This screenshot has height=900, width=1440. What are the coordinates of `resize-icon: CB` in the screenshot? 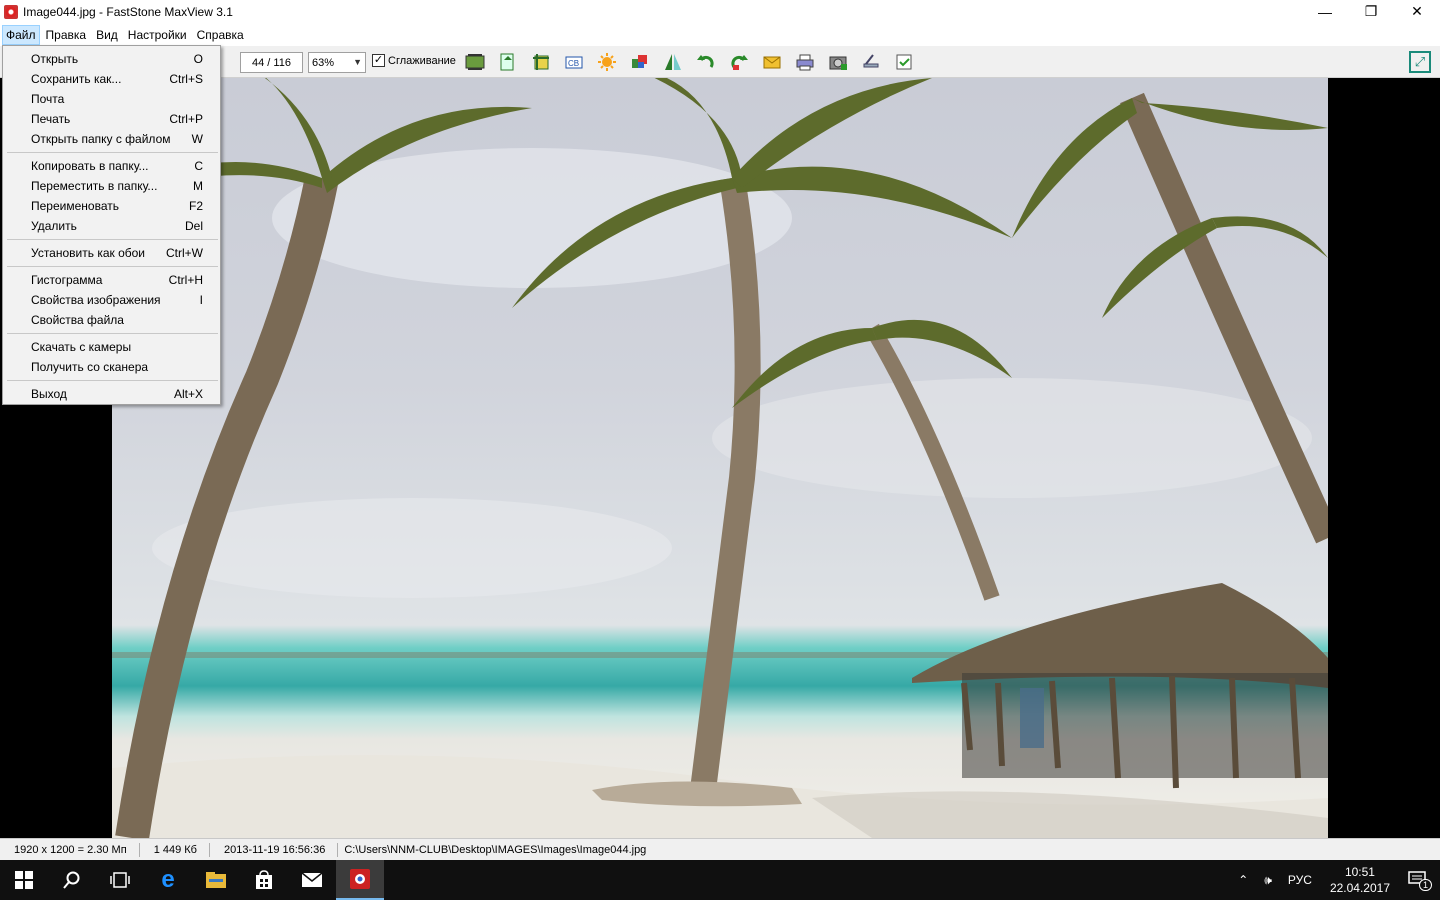 It's located at (574, 62).